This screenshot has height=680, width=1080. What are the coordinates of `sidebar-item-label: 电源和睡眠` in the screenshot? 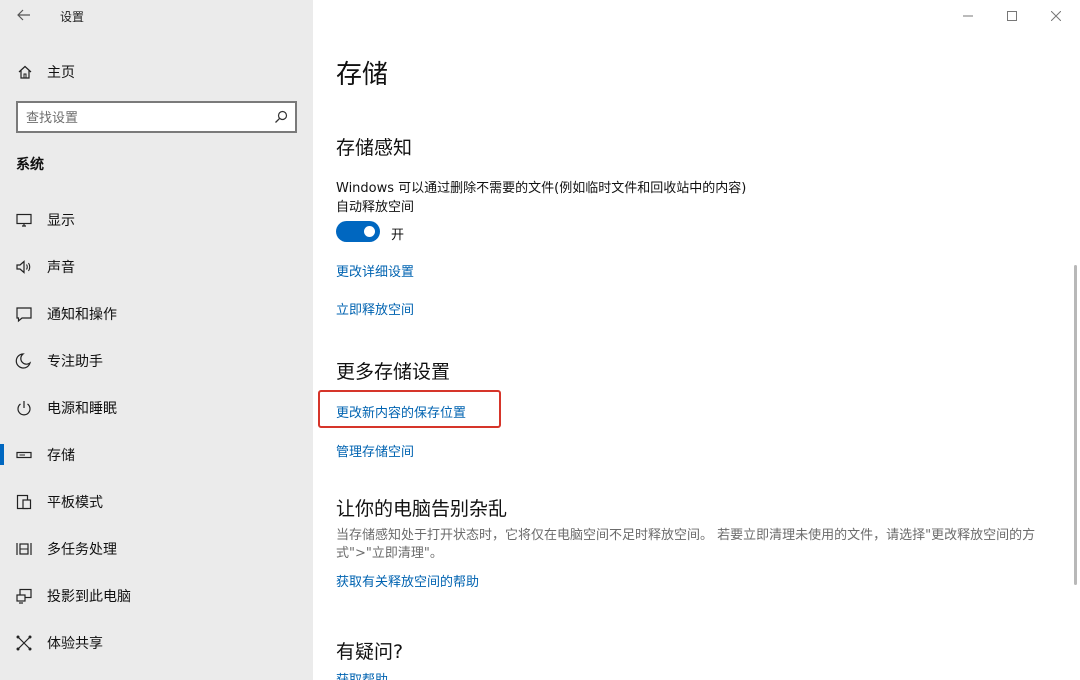 It's located at (82, 408).